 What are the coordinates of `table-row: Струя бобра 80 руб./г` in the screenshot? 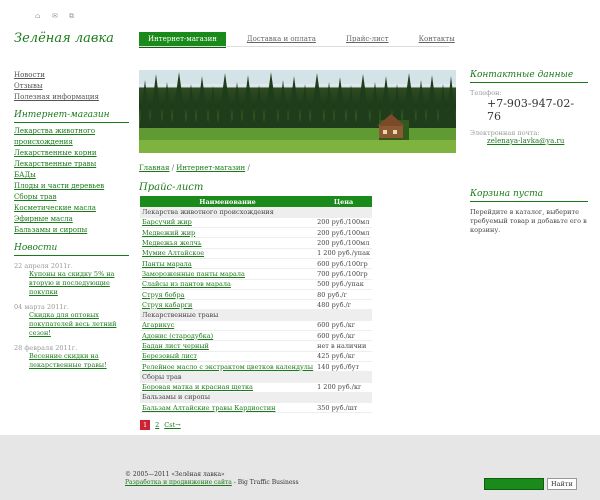 It's located at (256, 295).